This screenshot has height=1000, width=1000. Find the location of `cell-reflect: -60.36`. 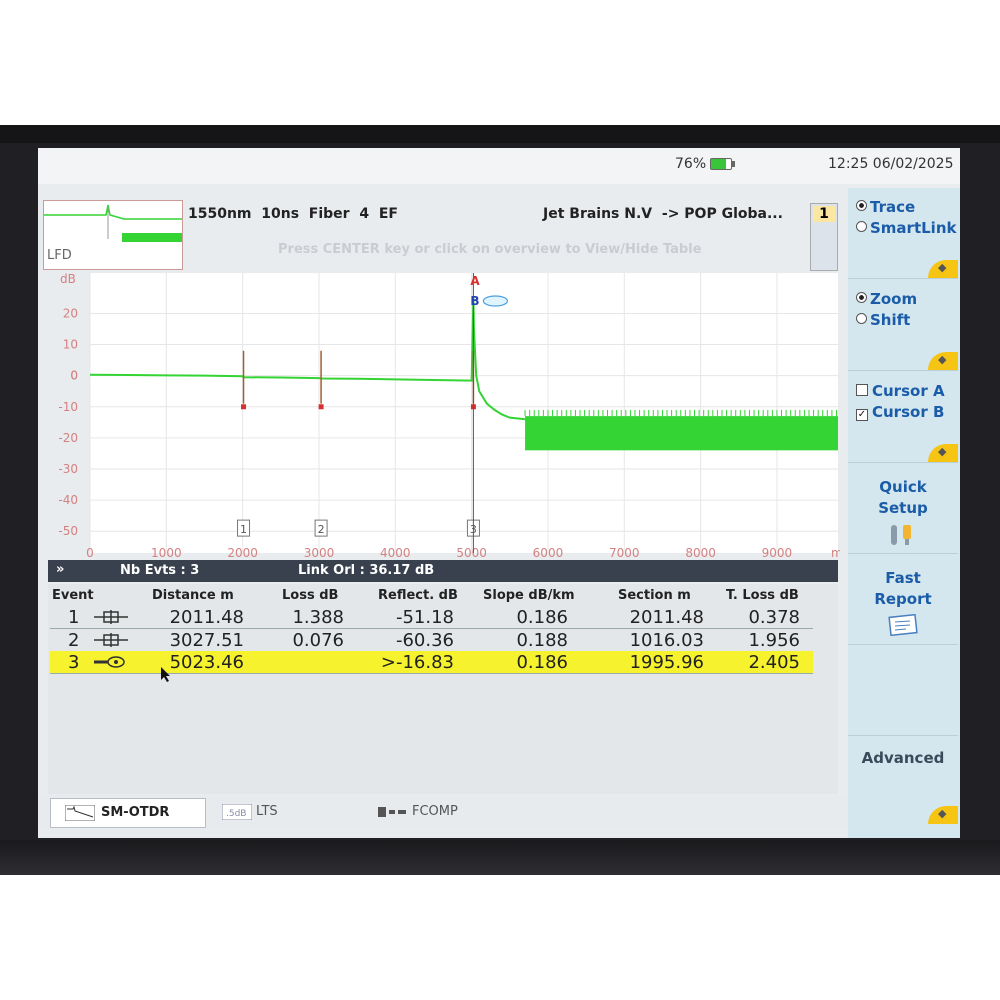

cell-reflect: -60.36 is located at coordinates (424, 640).